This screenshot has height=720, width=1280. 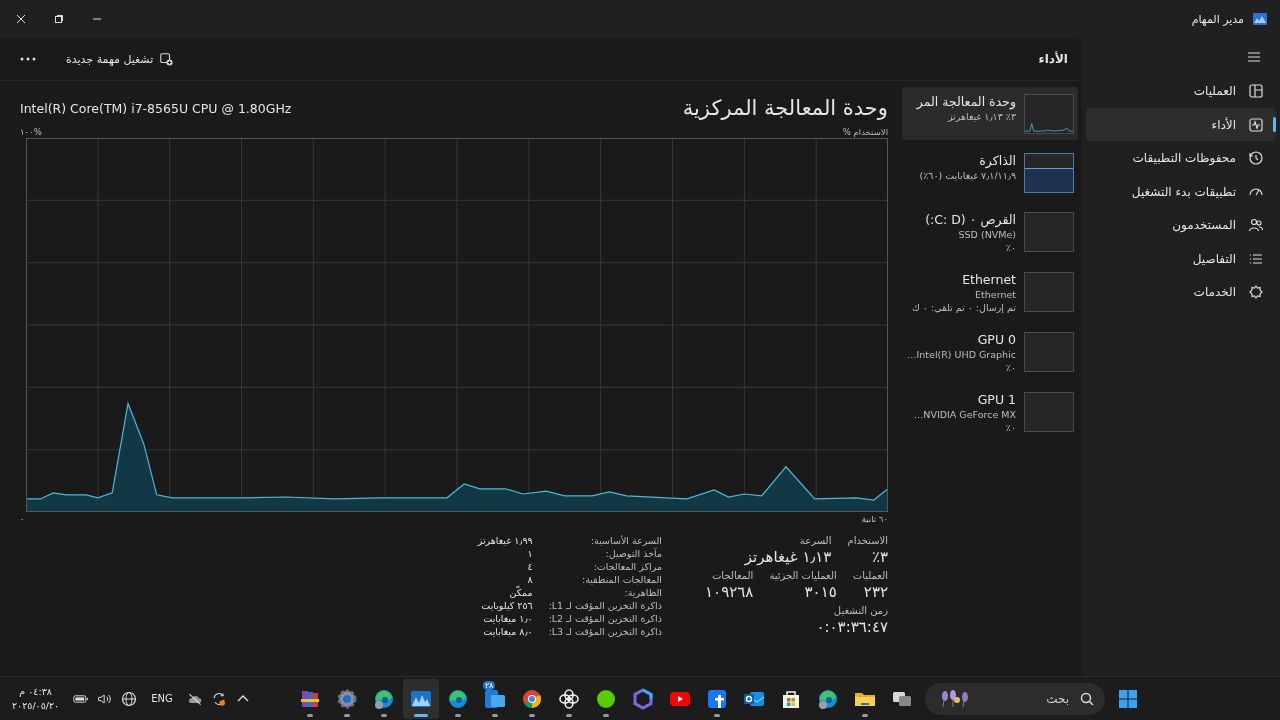 I want to click on stat-value: ١٫١٣ غيغاهرتز, so click(x=788, y=557).